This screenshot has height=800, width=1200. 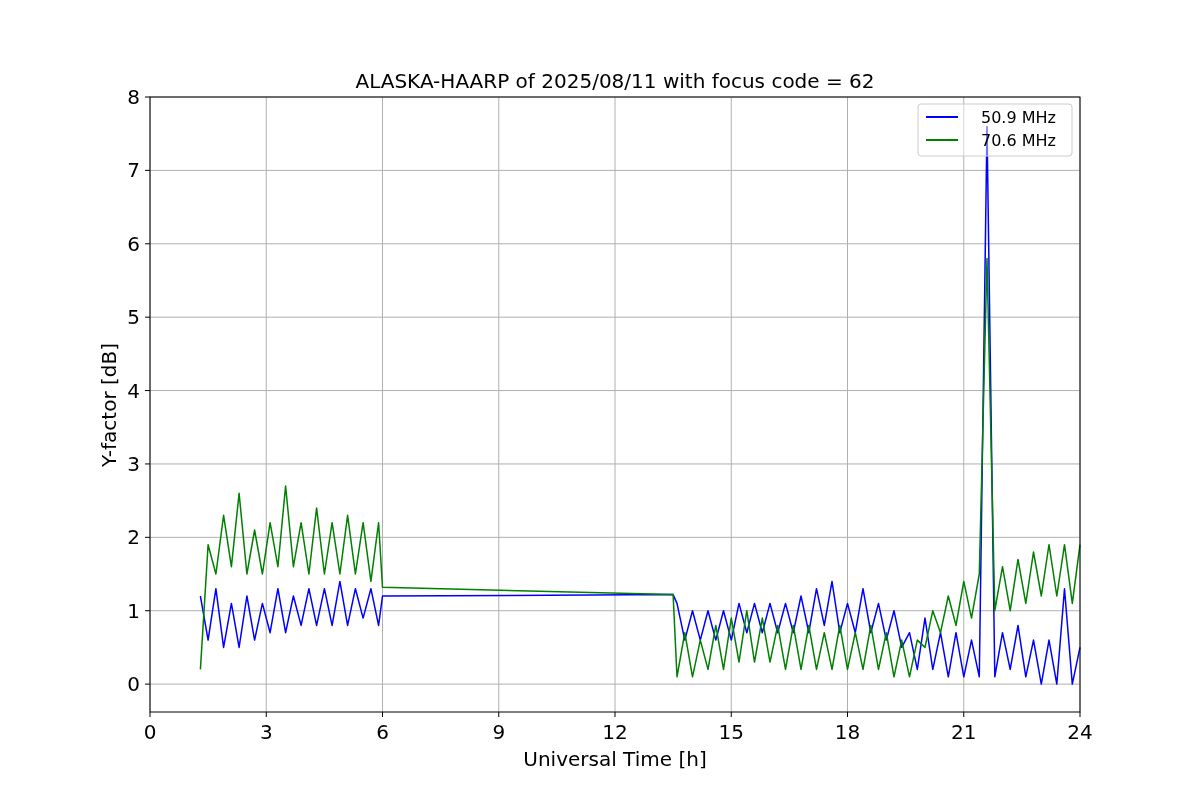 What do you see at coordinates (615, 732) in the screenshot?
I see `x-tick-label: 12` at bounding box center [615, 732].